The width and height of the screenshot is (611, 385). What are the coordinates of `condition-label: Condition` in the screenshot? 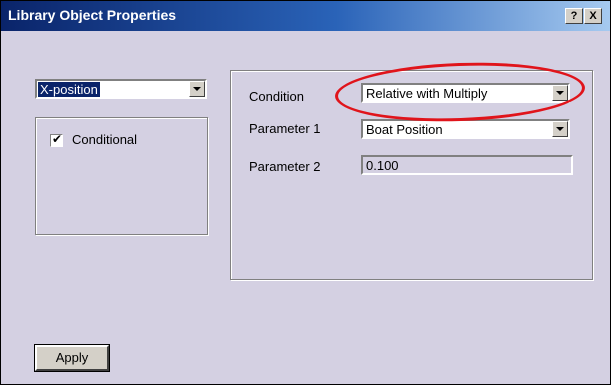 It's located at (276, 96).